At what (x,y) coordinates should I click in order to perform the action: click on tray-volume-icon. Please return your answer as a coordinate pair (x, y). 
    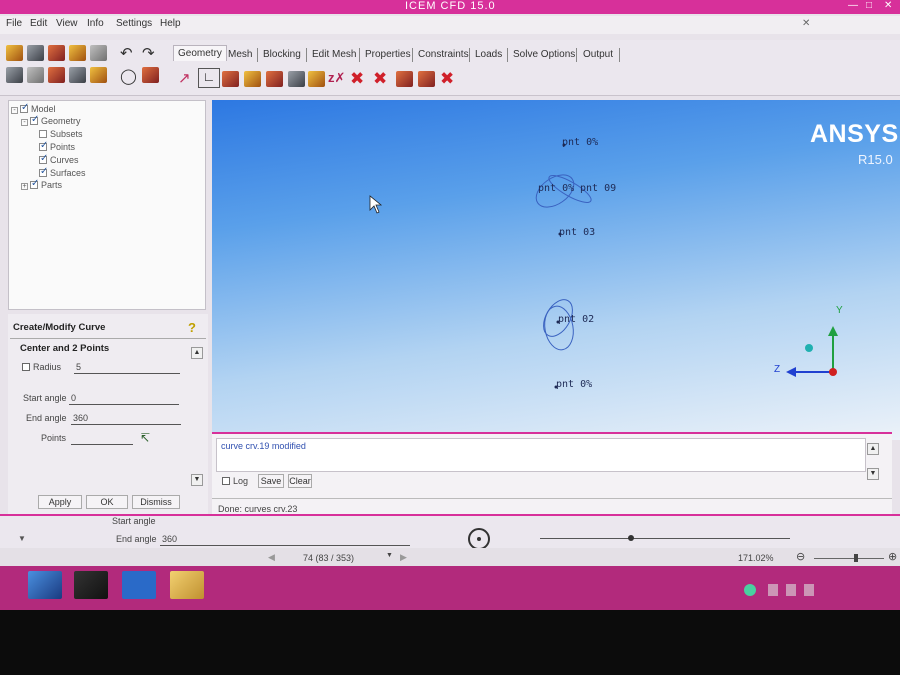
    Looking at the image, I should click on (773, 590).